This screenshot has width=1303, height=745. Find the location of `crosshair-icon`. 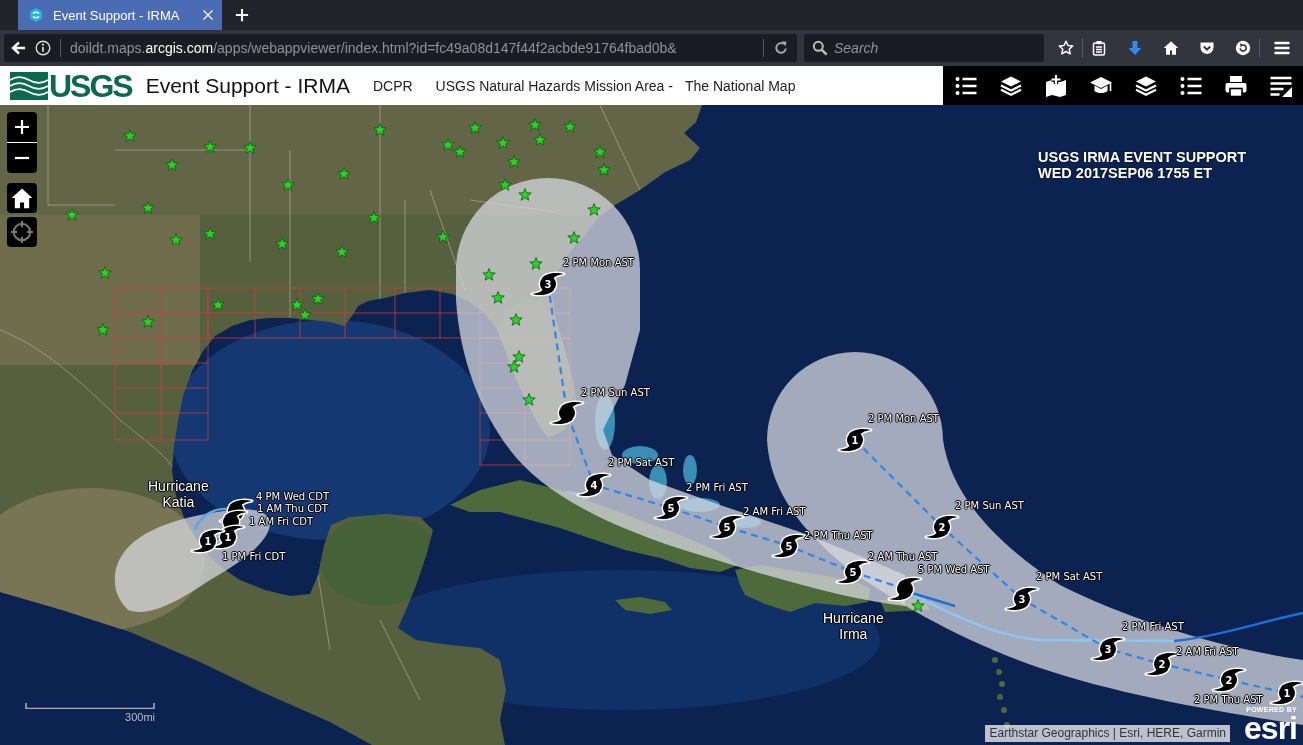

crosshair-icon is located at coordinates (22, 232).